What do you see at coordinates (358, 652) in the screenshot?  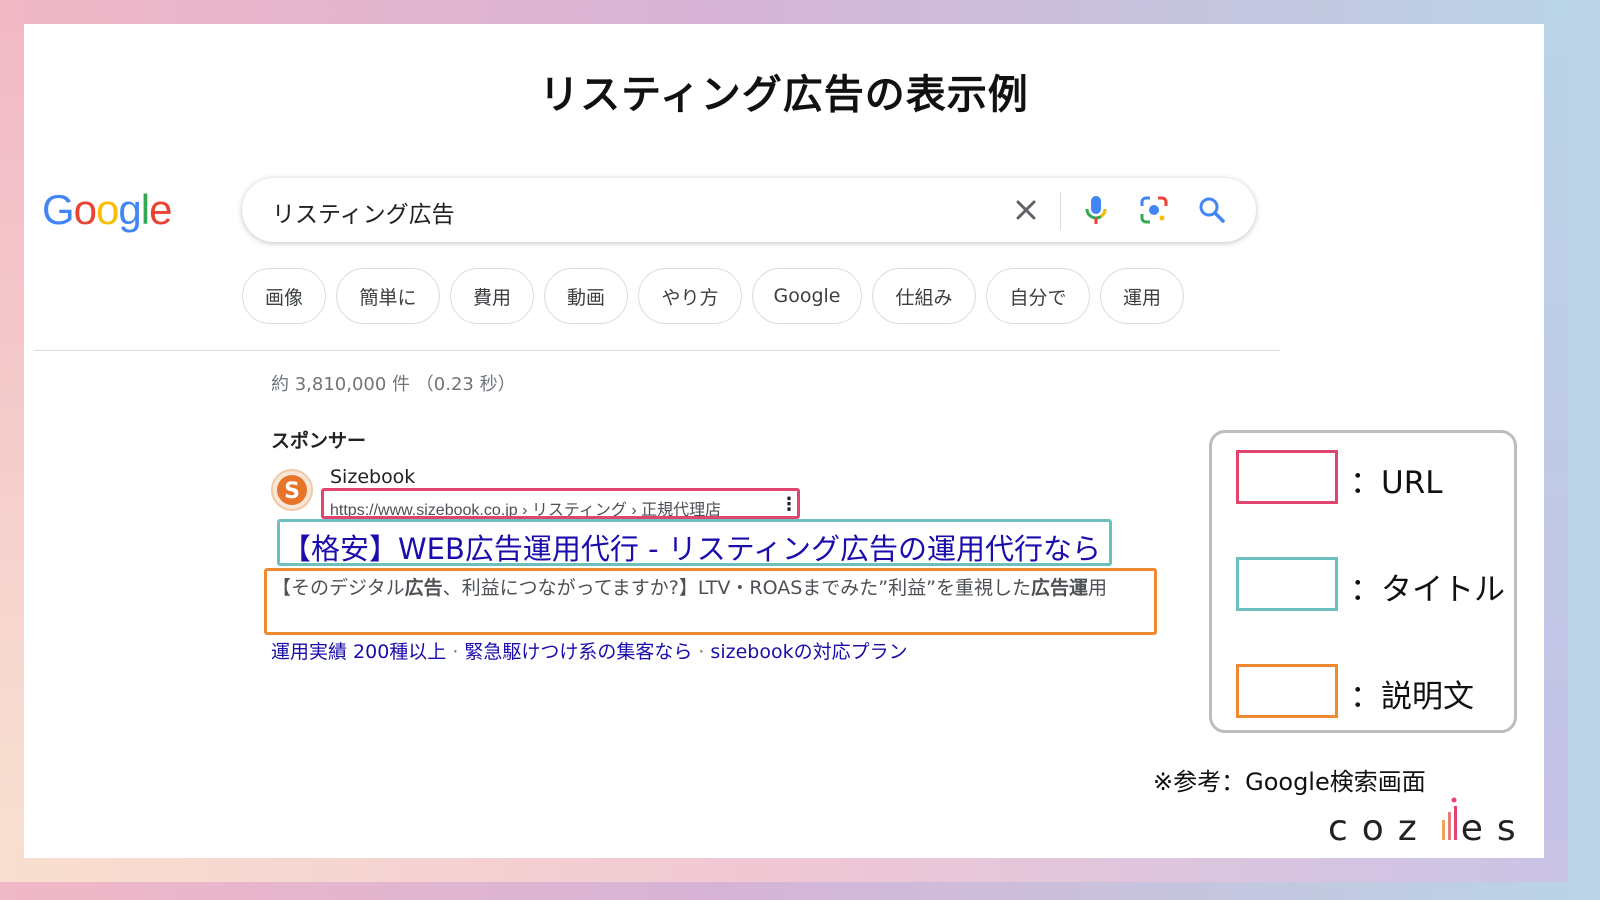 I see `sitelink-1: 運用実績 200種以上` at bounding box center [358, 652].